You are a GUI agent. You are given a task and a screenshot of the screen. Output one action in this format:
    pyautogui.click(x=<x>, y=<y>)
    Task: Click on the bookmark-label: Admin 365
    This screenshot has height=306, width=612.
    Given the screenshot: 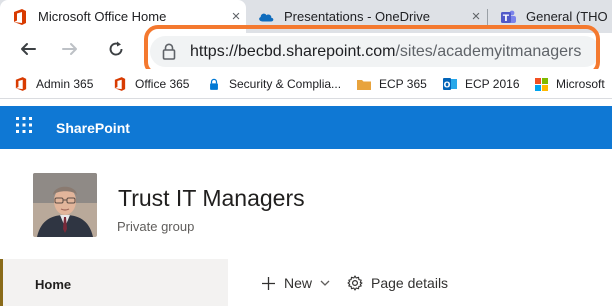 What is the action you would take?
    pyautogui.click(x=65, y=84)
    